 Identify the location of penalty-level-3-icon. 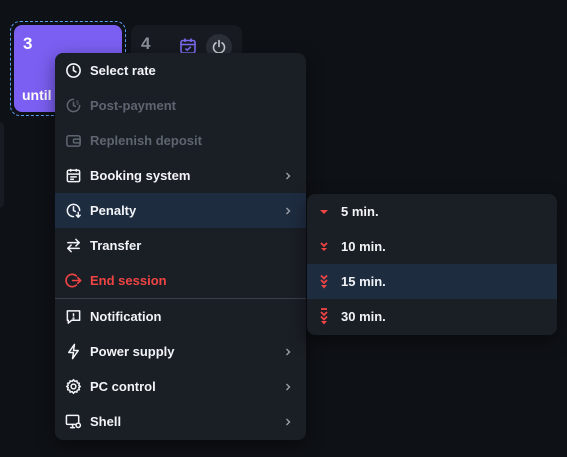
(324, 282).